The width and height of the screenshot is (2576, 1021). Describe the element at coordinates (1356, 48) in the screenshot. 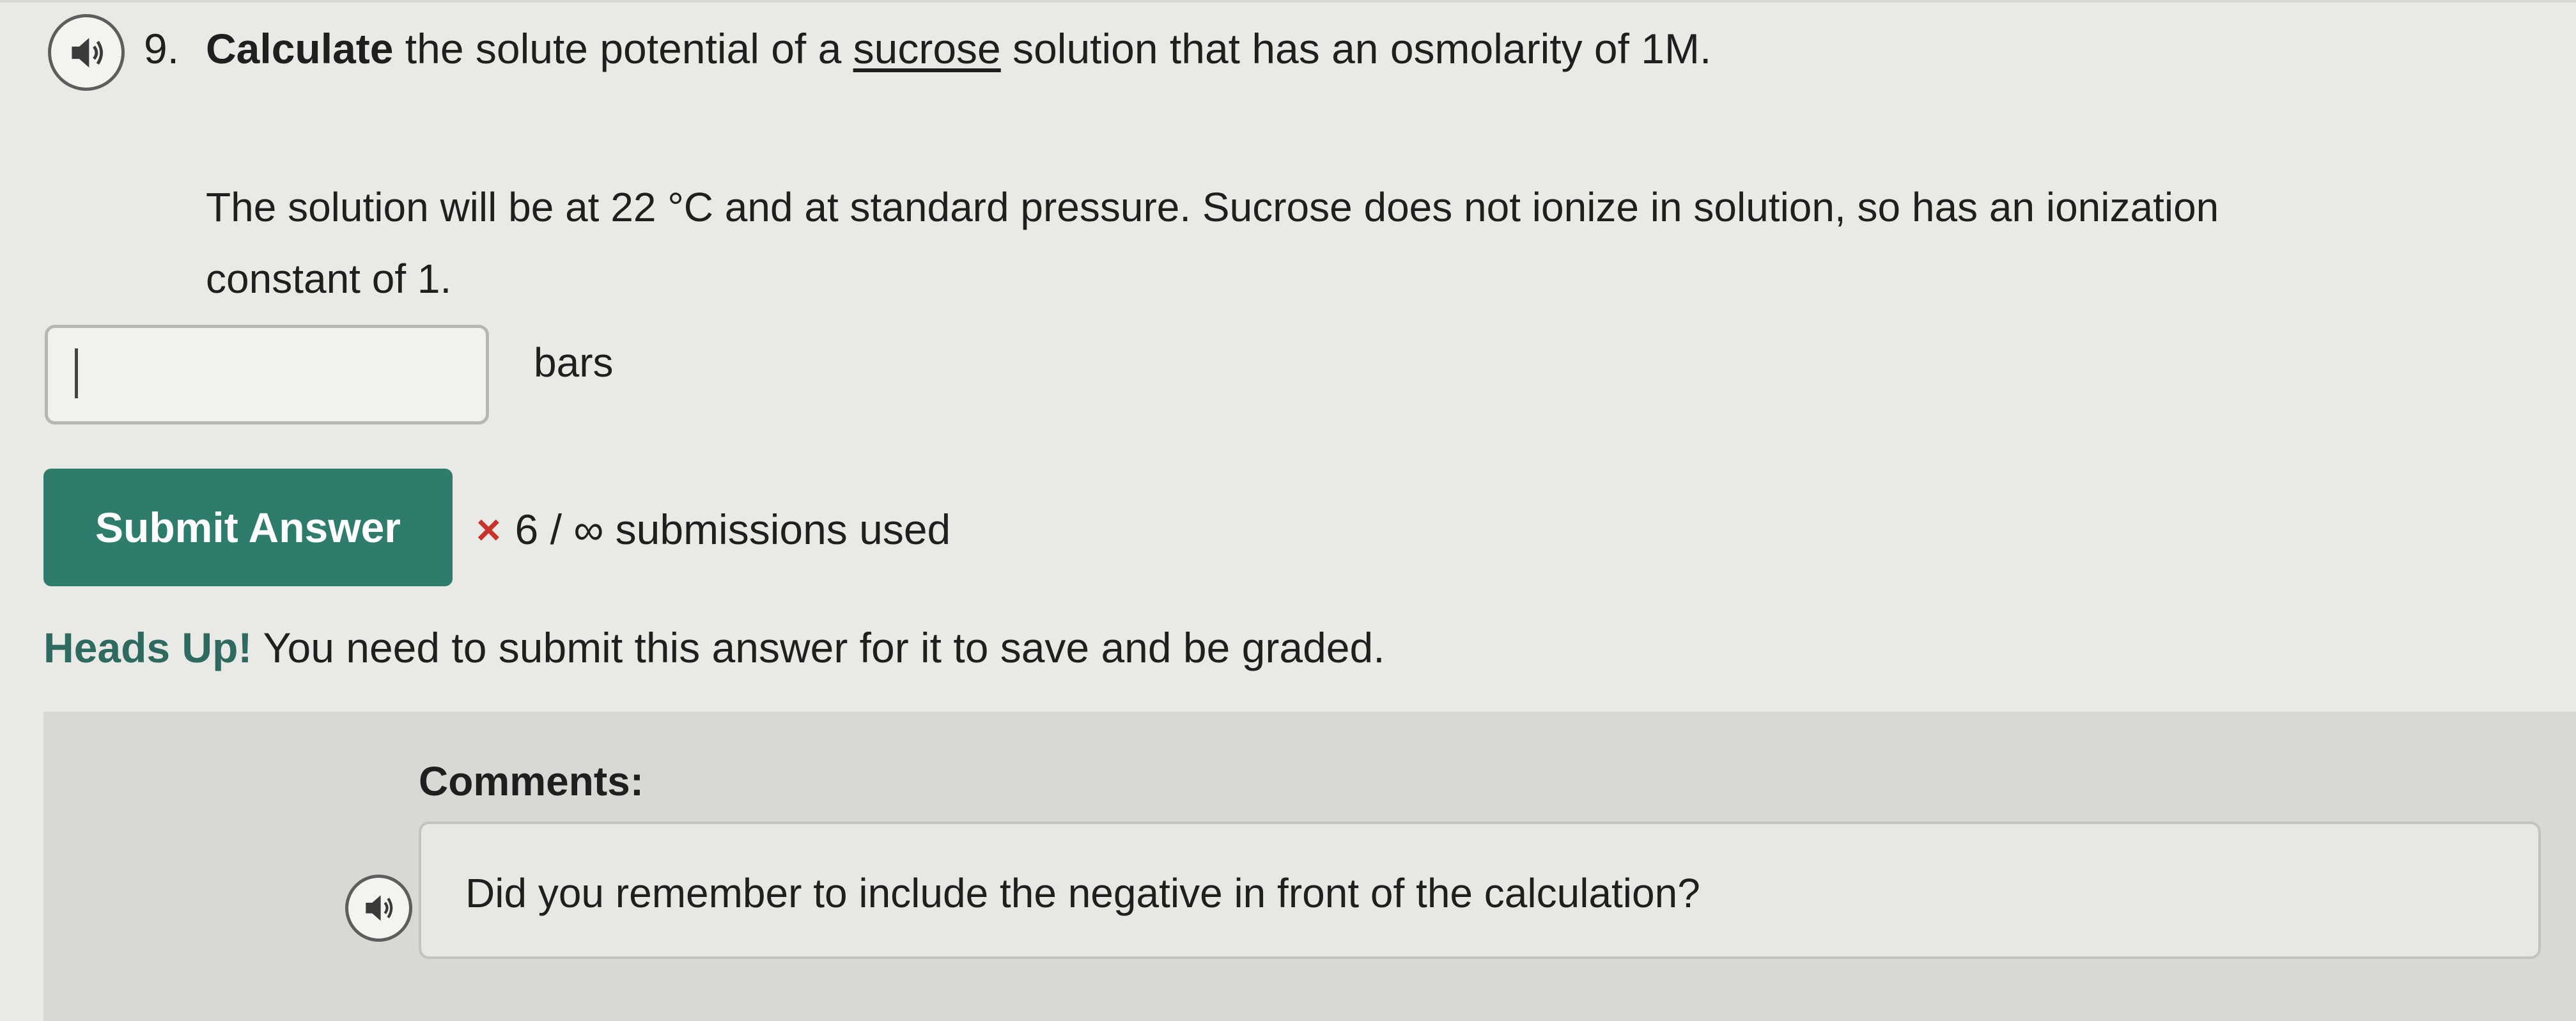

I see `question-text-after: solution that has an osmolarity of 1M.` at that location.